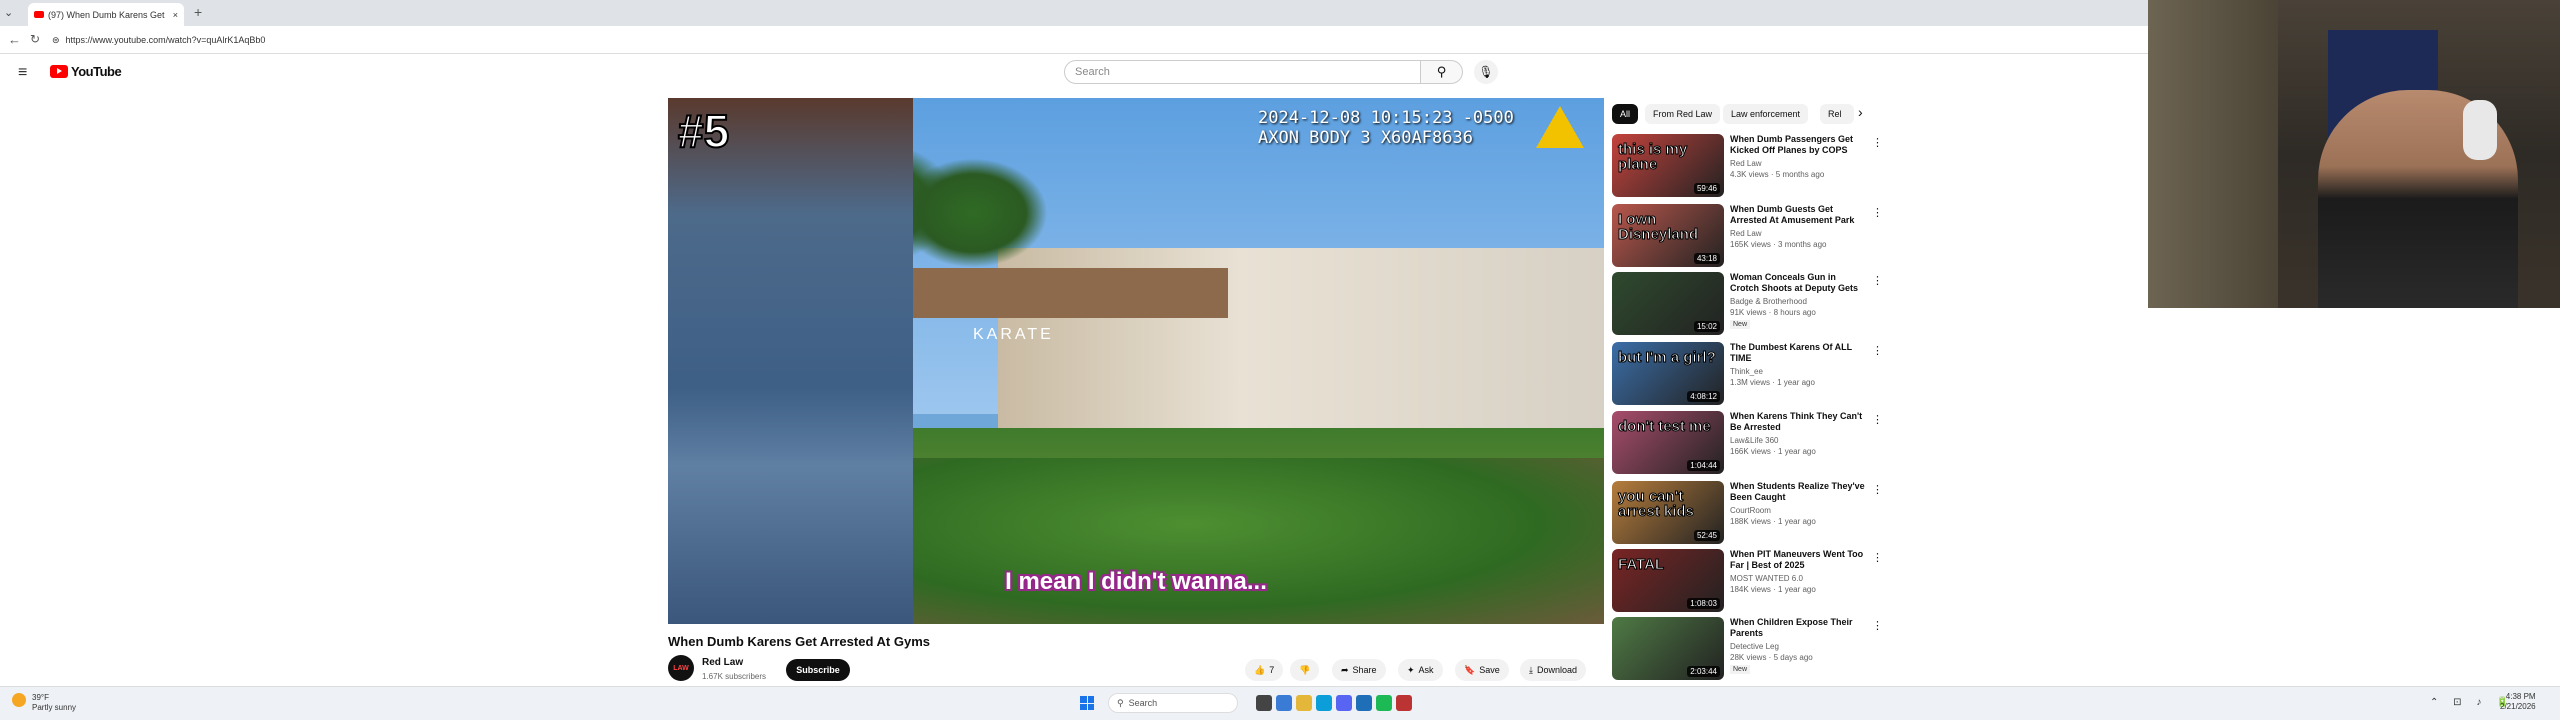  What do you see at coordinates (35, 39) in the screenshot?
I see `reload-icon: ↻` at bounding box center [35, 39].